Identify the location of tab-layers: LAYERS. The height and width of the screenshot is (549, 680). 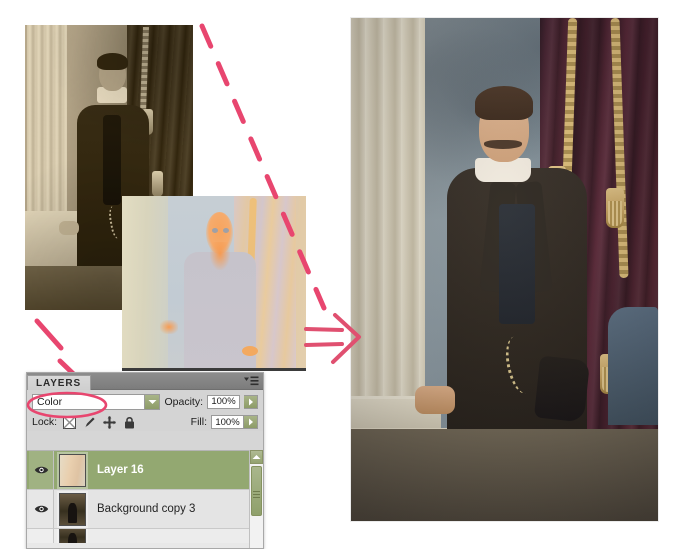
(59, 382).